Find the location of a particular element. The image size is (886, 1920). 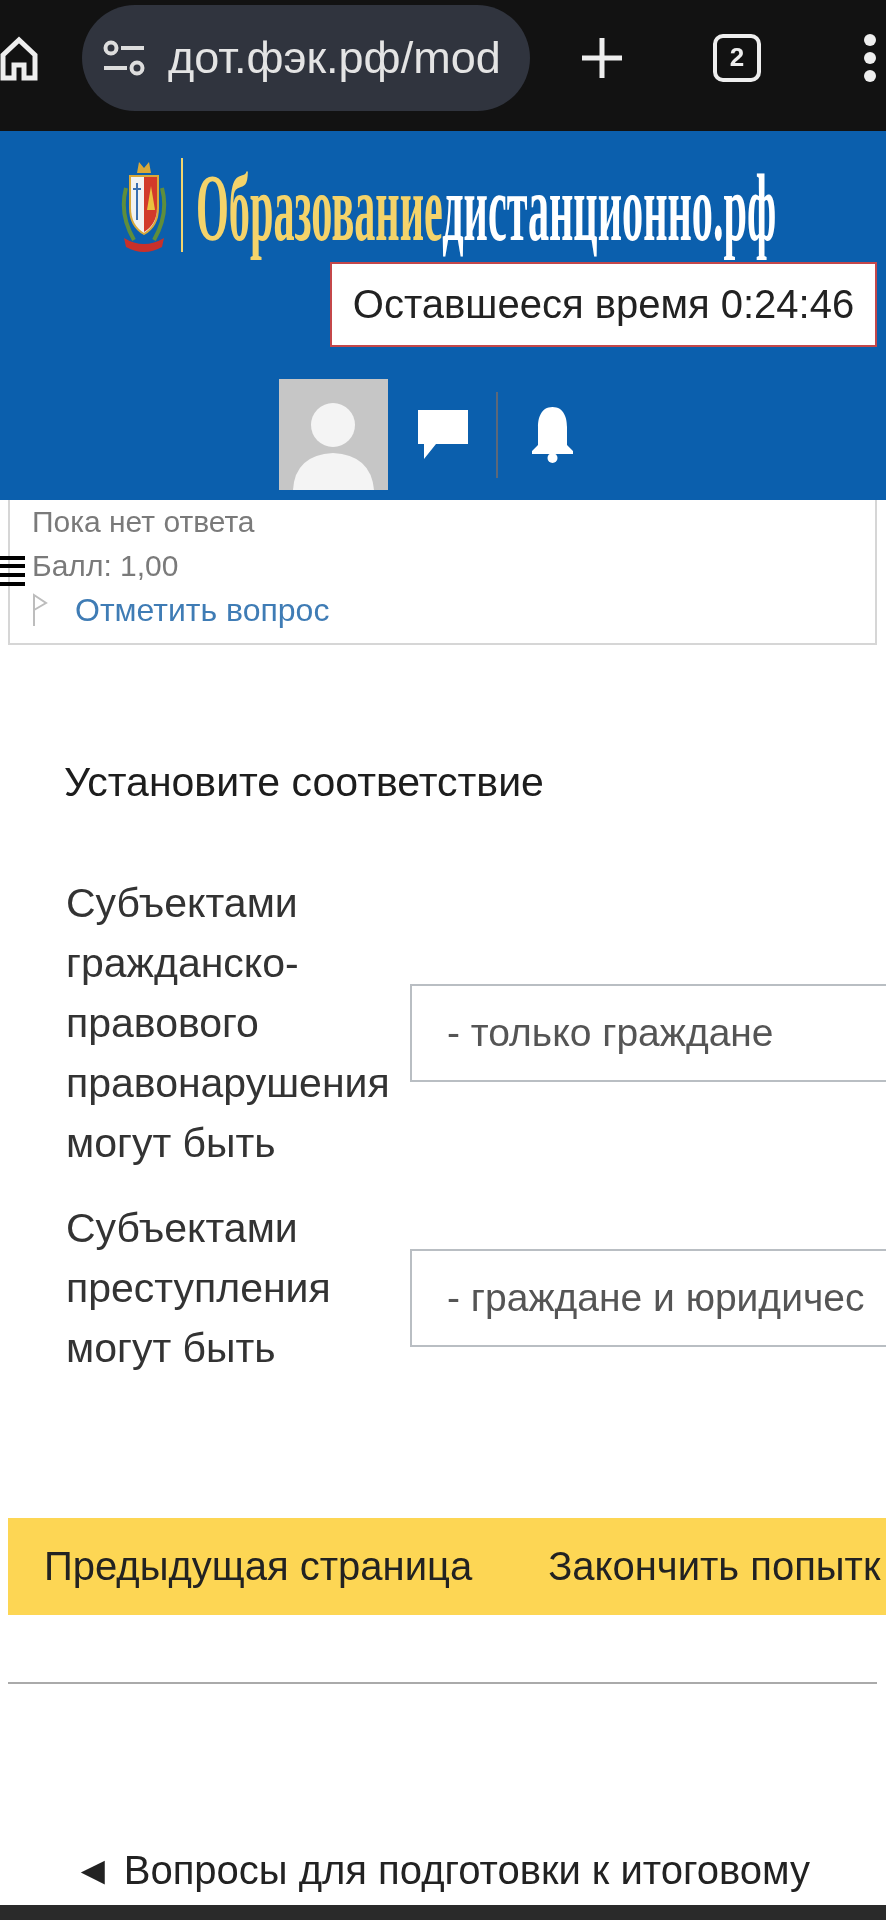

menu-icon is located at coordinates (12, 571).